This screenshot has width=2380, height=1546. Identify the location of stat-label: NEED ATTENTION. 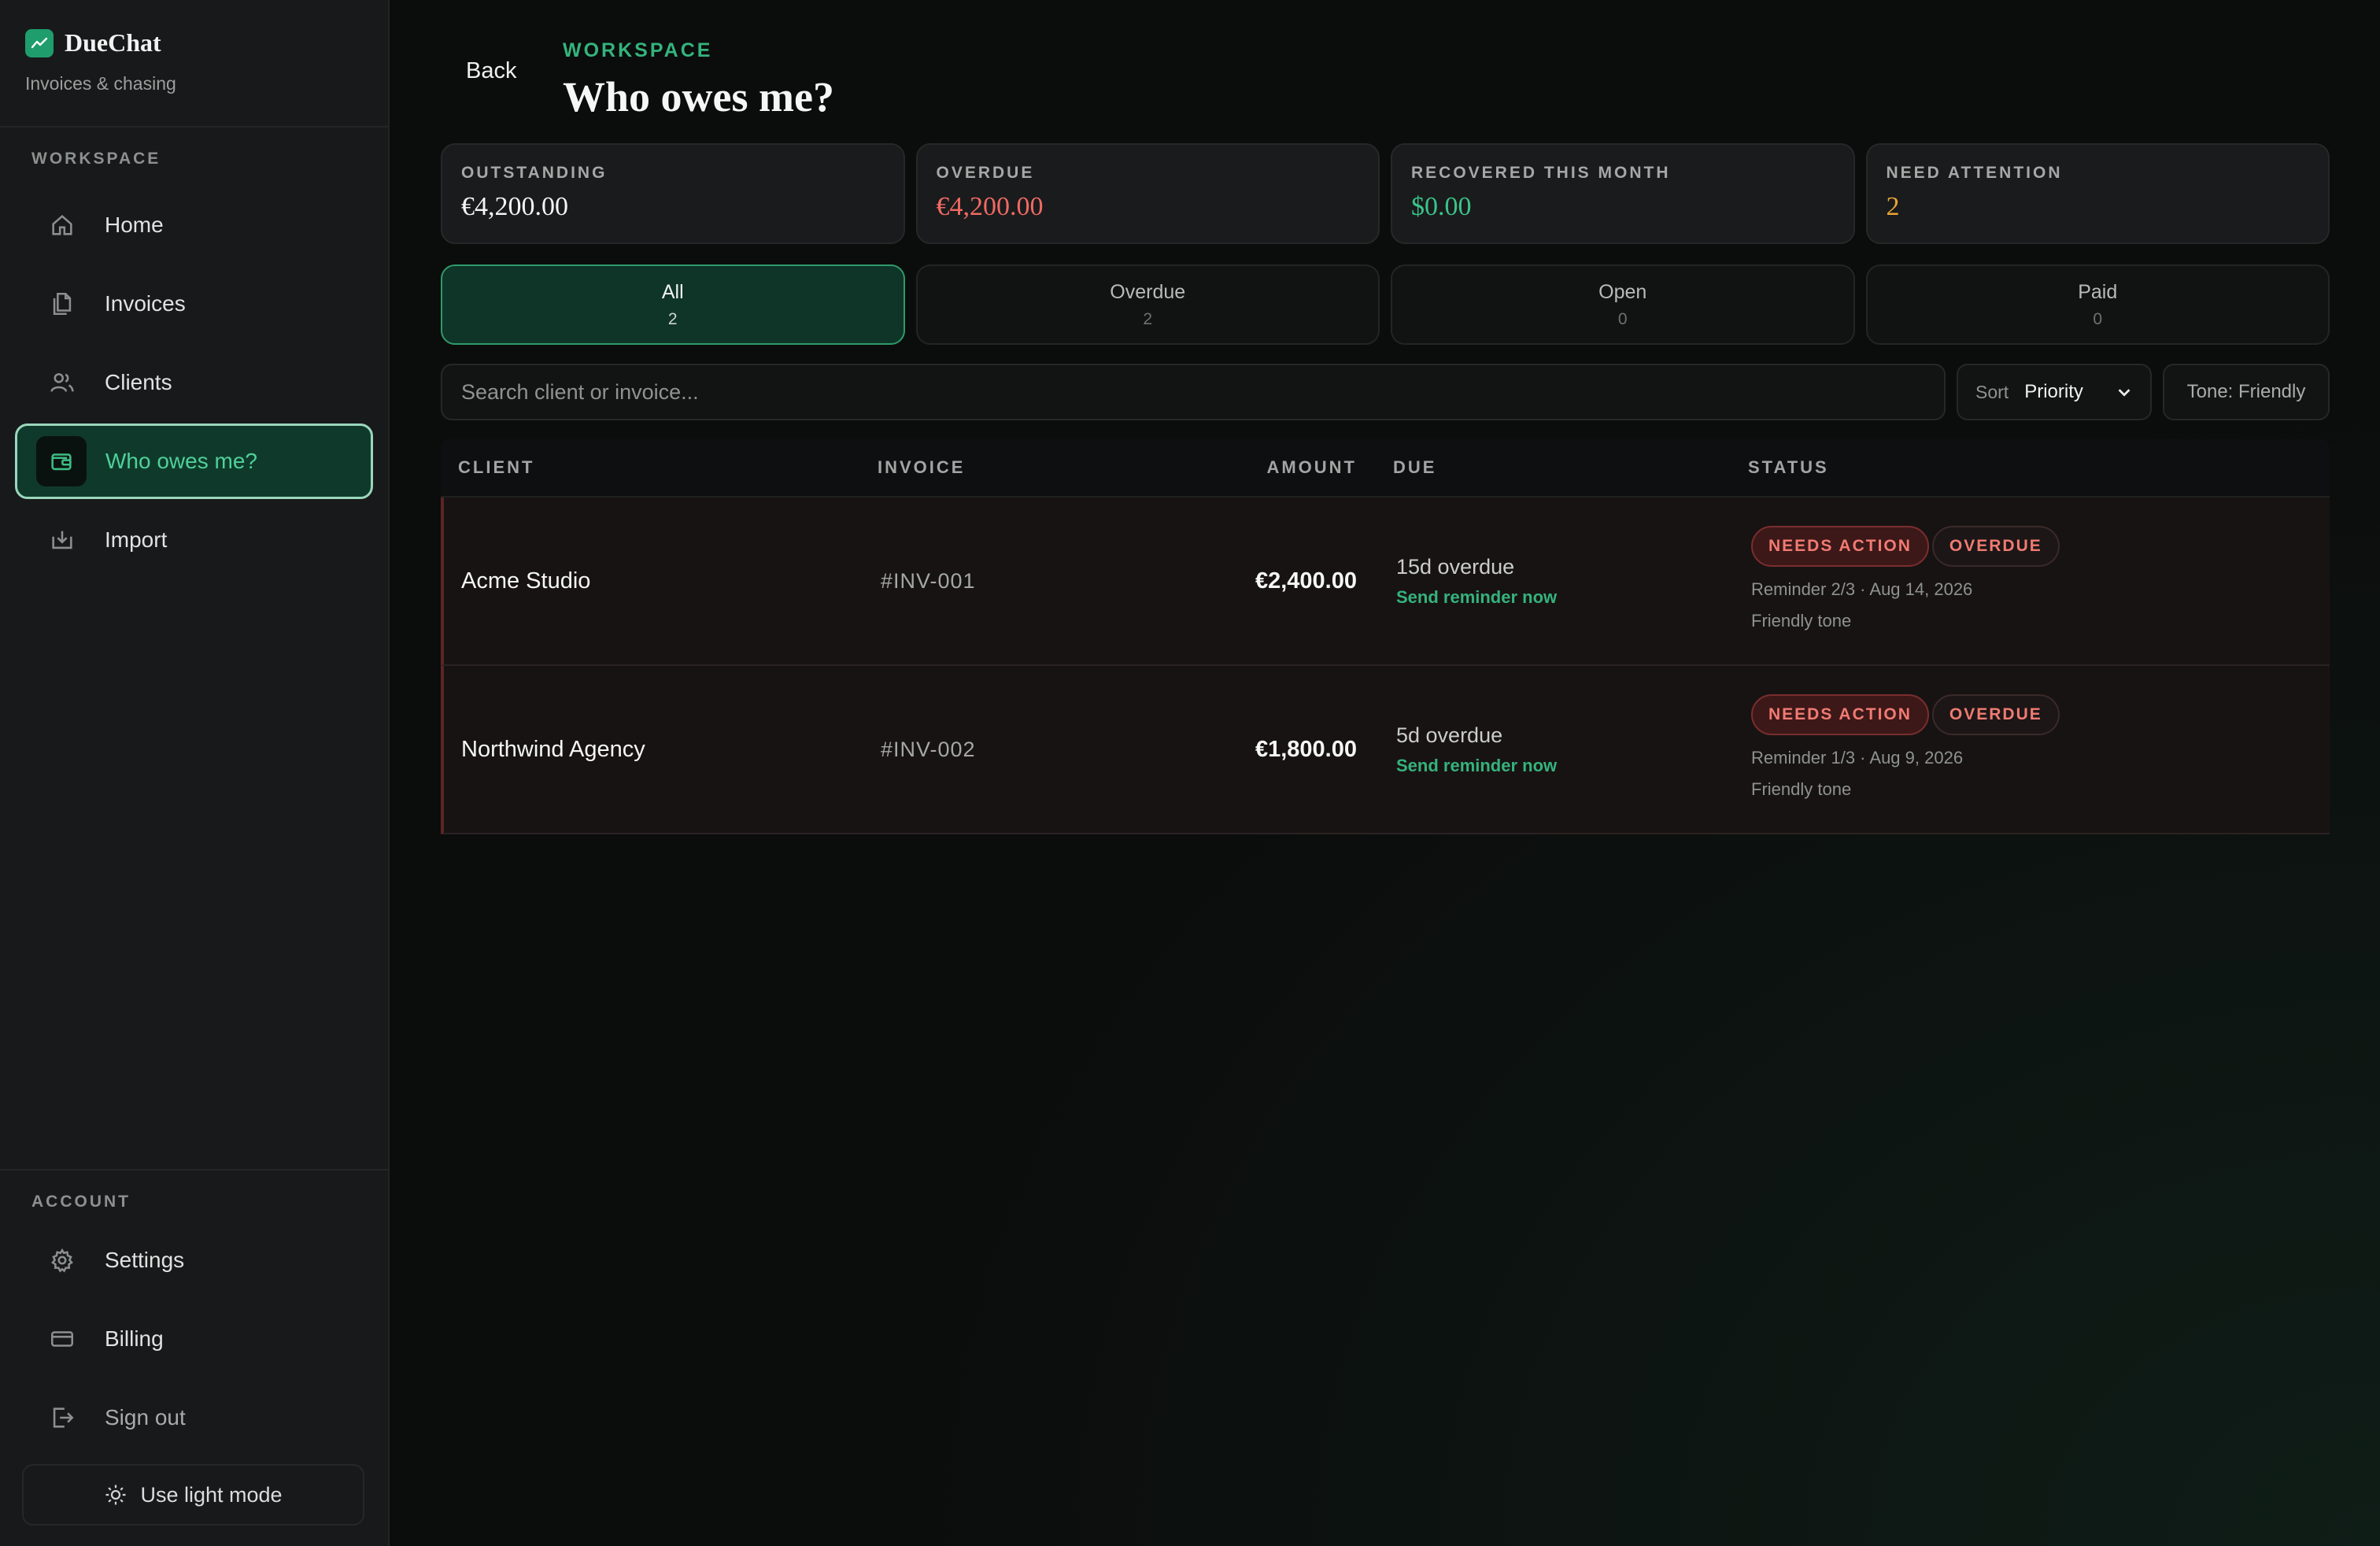
(1974, 173).